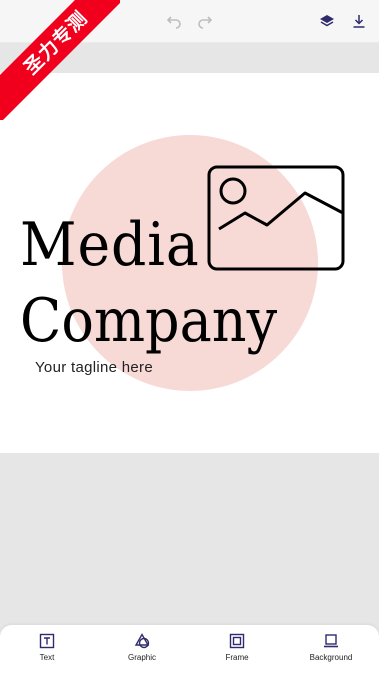 Image resolution: width=379 pixels, height=675 pixels. I want to click on nav-item-frame: Frame, so click(237, 647).